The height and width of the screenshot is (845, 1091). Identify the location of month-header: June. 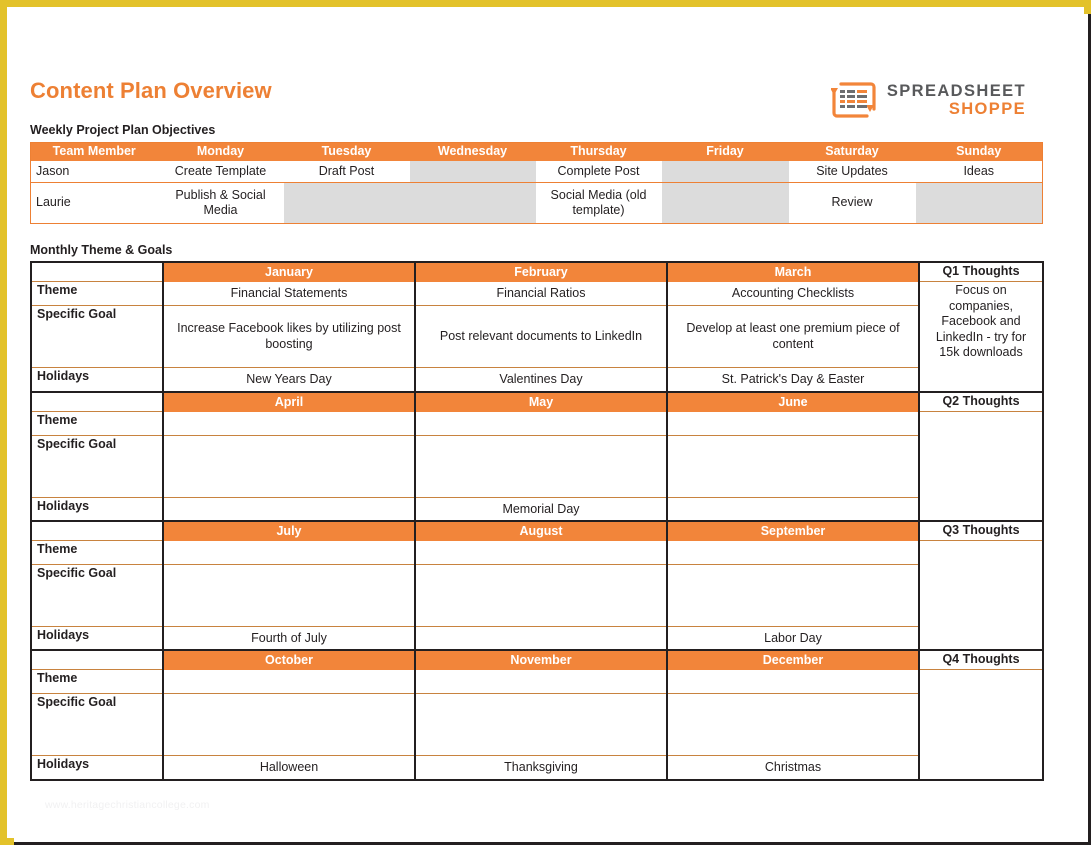
(792, 402).